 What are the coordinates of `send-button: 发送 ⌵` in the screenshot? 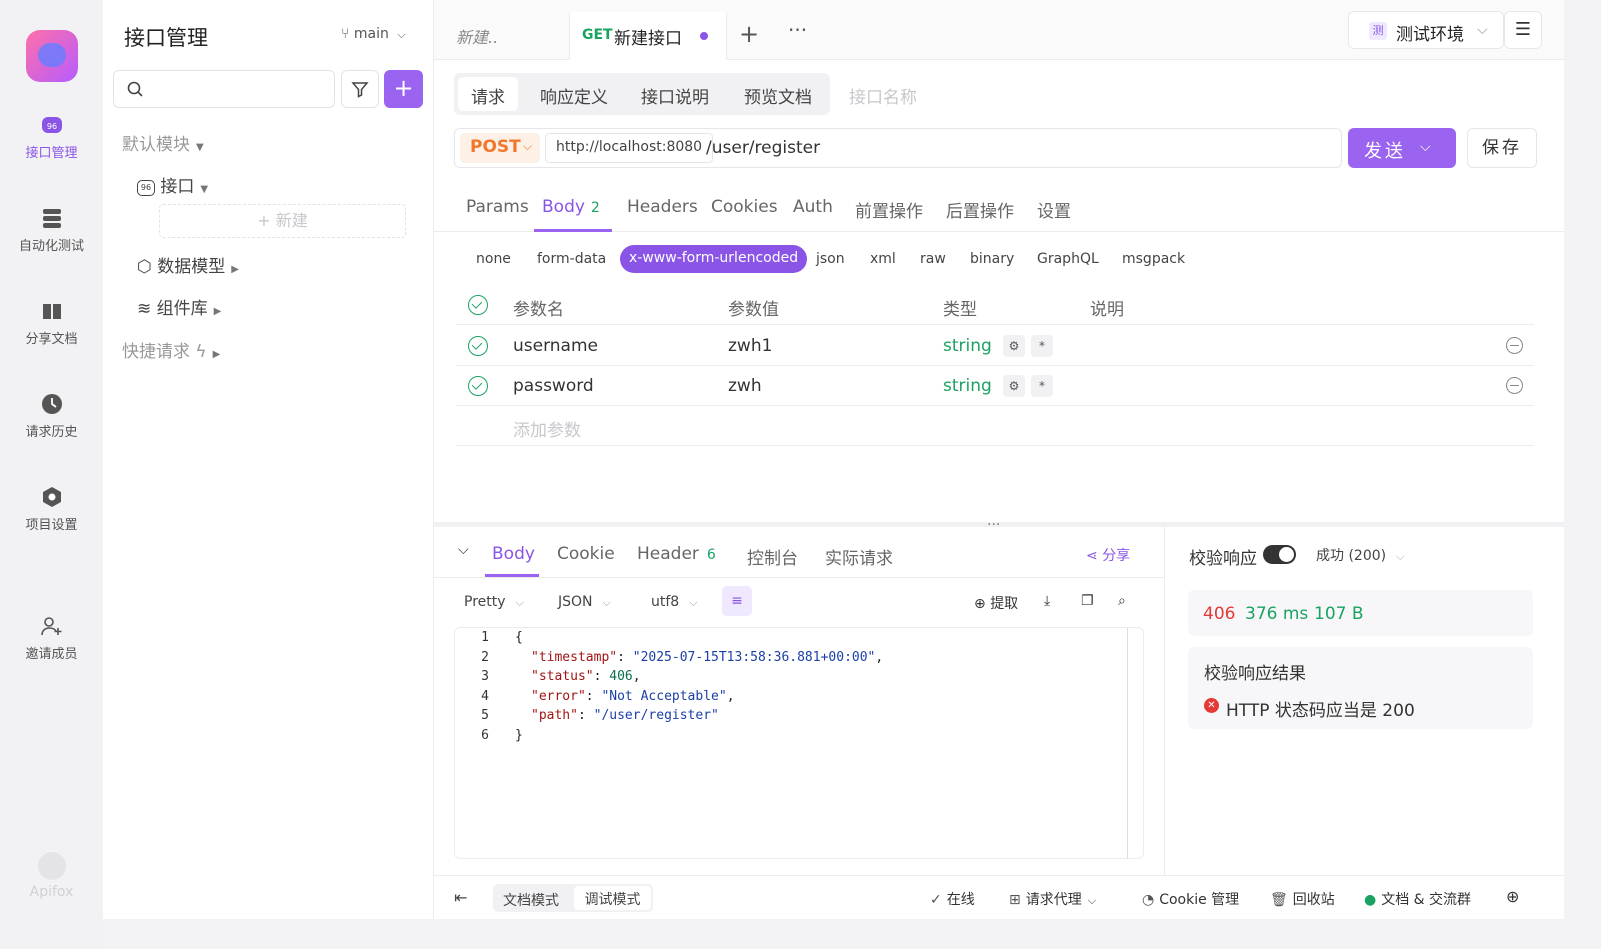 It's located at (1402, 148).